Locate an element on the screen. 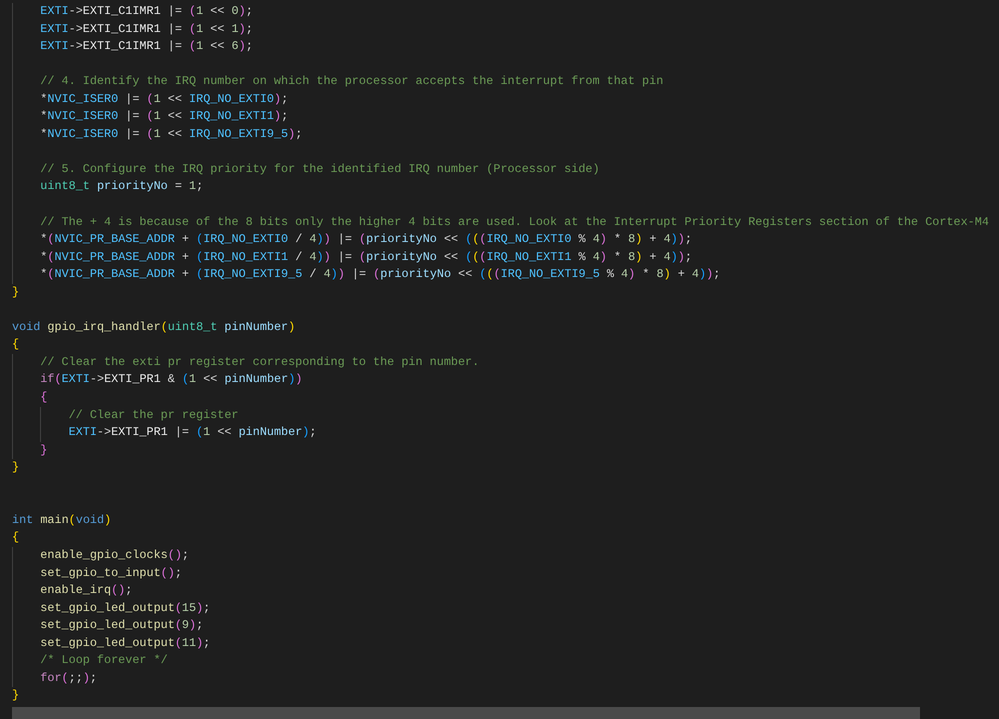 The width and height of the screenshot is (999, 719). code-line: enable_irq(); is located at coordinates (86, 591).